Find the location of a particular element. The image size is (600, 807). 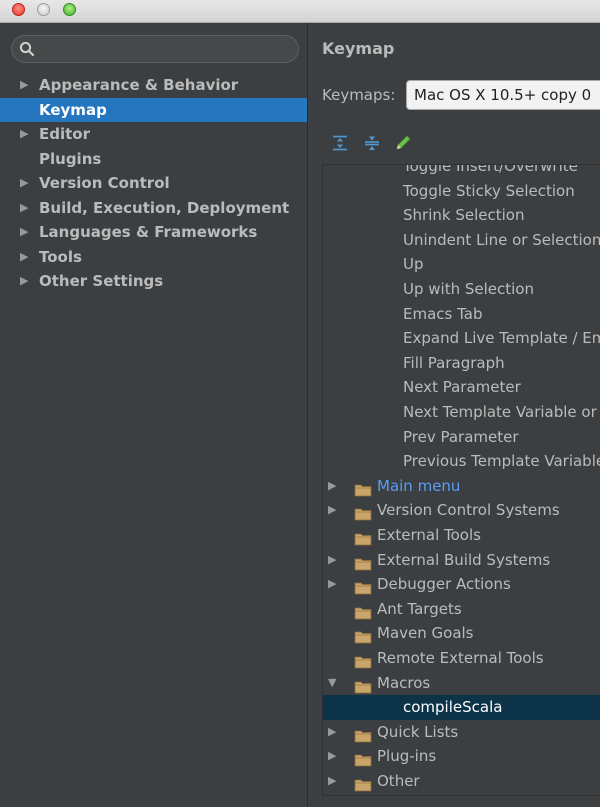

sidebar-item-label: Appearance & Behavior is located at coordinates (139, 85).